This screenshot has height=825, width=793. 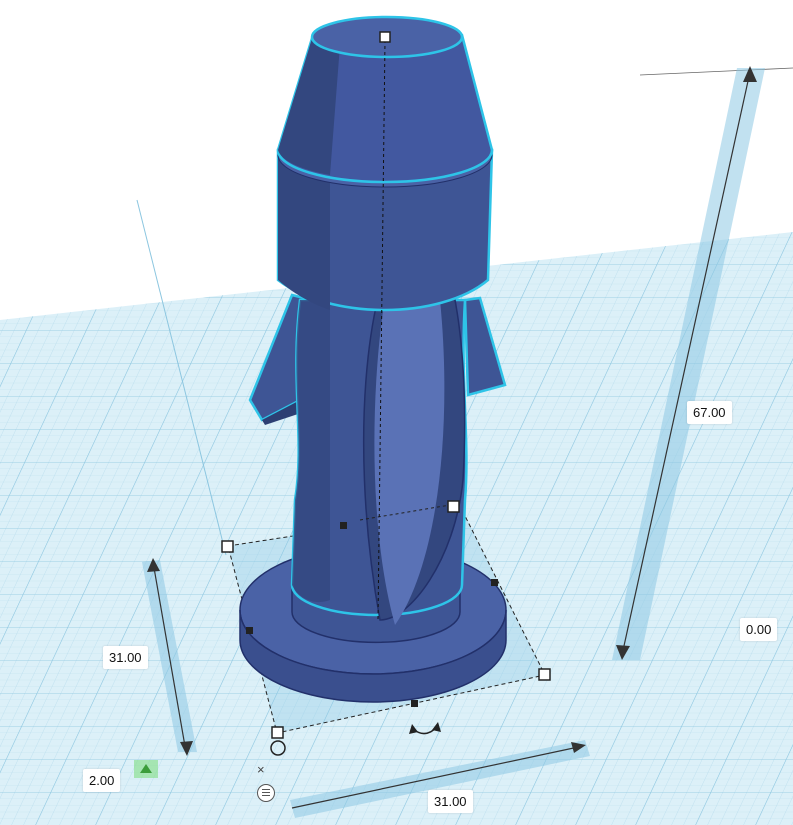 I want to click on width-value-field: 31.00, so click(x=125, y=657).